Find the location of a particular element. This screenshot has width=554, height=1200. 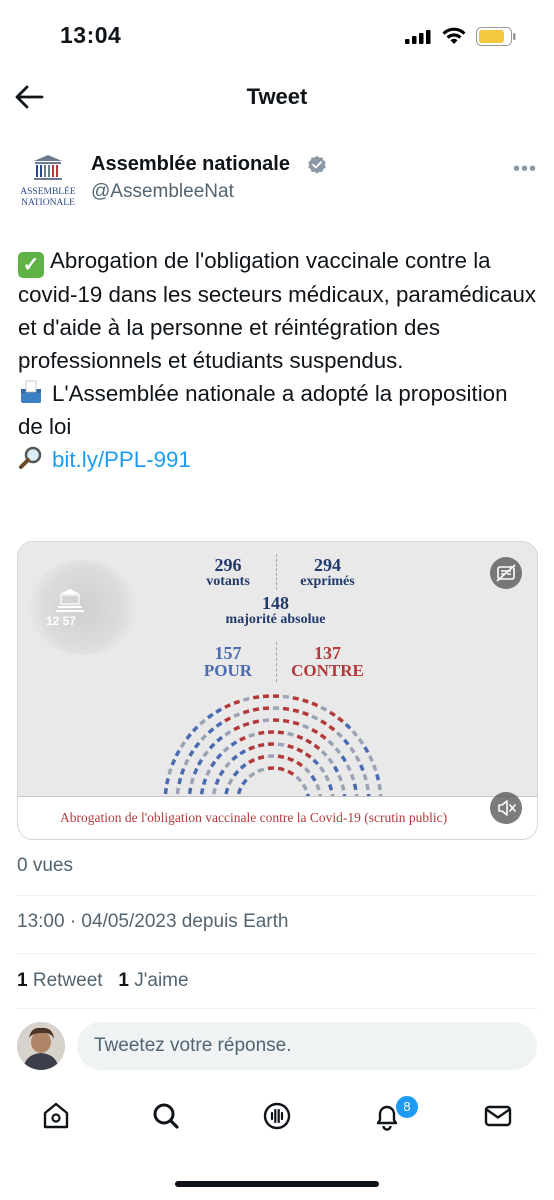

retweets-link: 1 Retweet is located at coordinates (60, 980).